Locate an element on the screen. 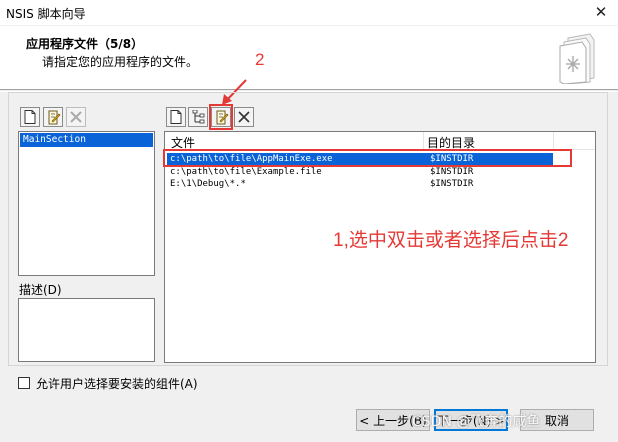 The width and height of the screenshot is (618, 442). installer-box-icon is located at coordinates (577, 58).